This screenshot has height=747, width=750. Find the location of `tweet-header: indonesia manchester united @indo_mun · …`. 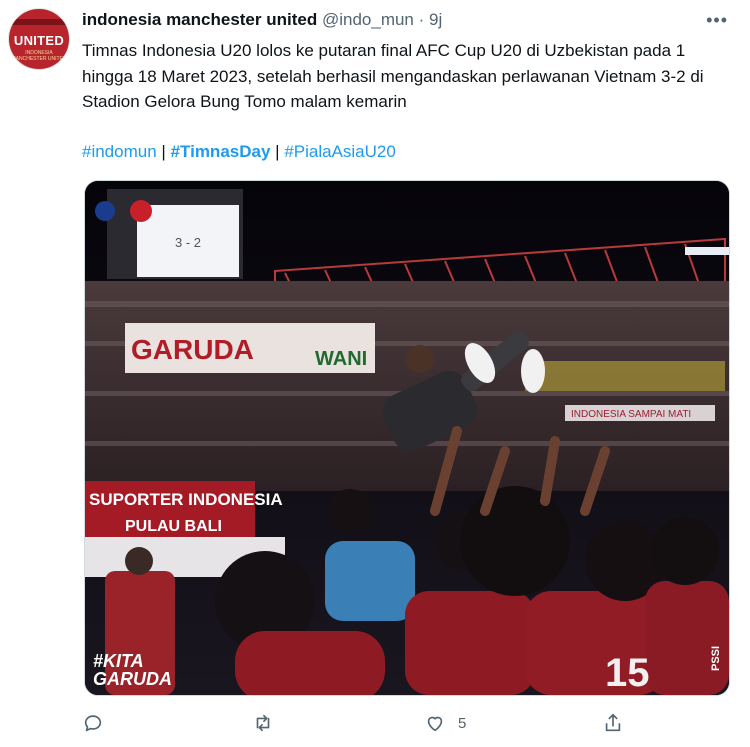

tweet-header: indonesia manchester united @indo_mun · … is located at coordinates (406, 21).